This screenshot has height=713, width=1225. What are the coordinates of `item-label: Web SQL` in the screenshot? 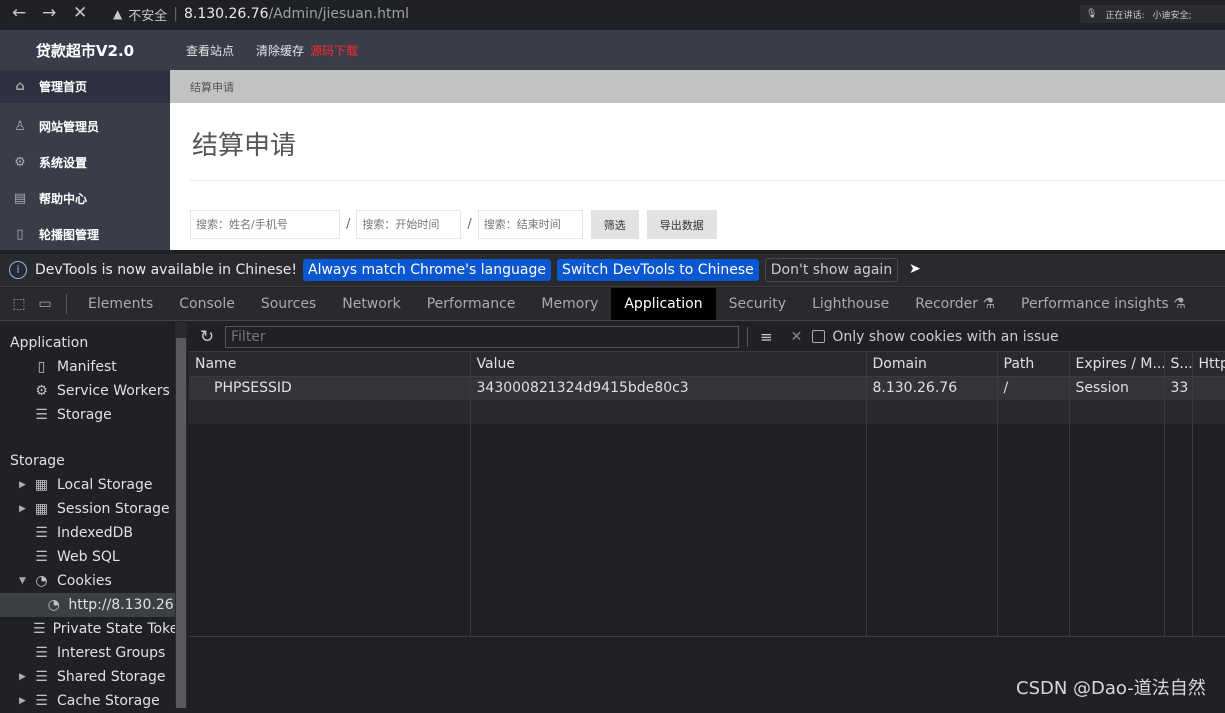 It's located at (88, 557).